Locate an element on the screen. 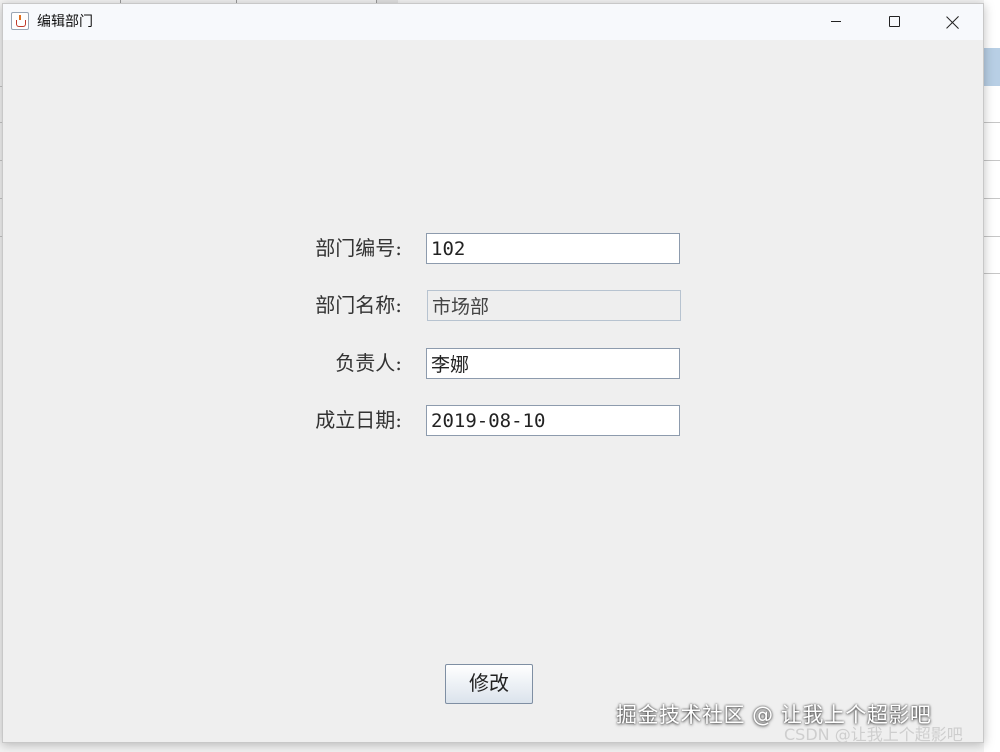  title-bar: 编辑部门 is located at coordinates (493, 22).